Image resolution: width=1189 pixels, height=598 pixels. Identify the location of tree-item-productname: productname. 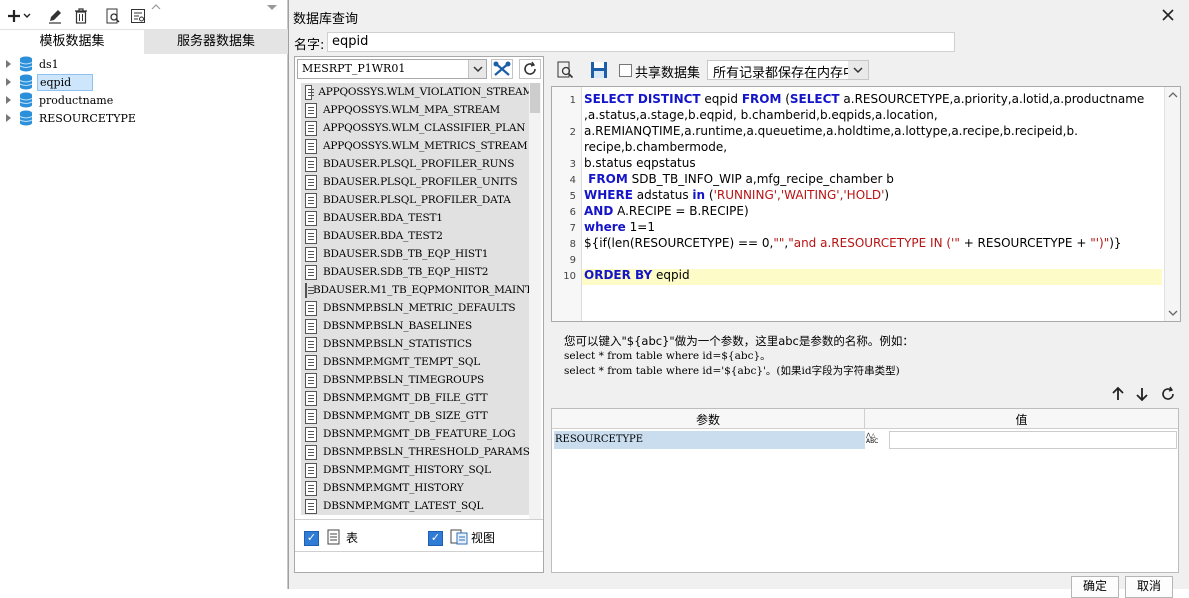
(60, 100).